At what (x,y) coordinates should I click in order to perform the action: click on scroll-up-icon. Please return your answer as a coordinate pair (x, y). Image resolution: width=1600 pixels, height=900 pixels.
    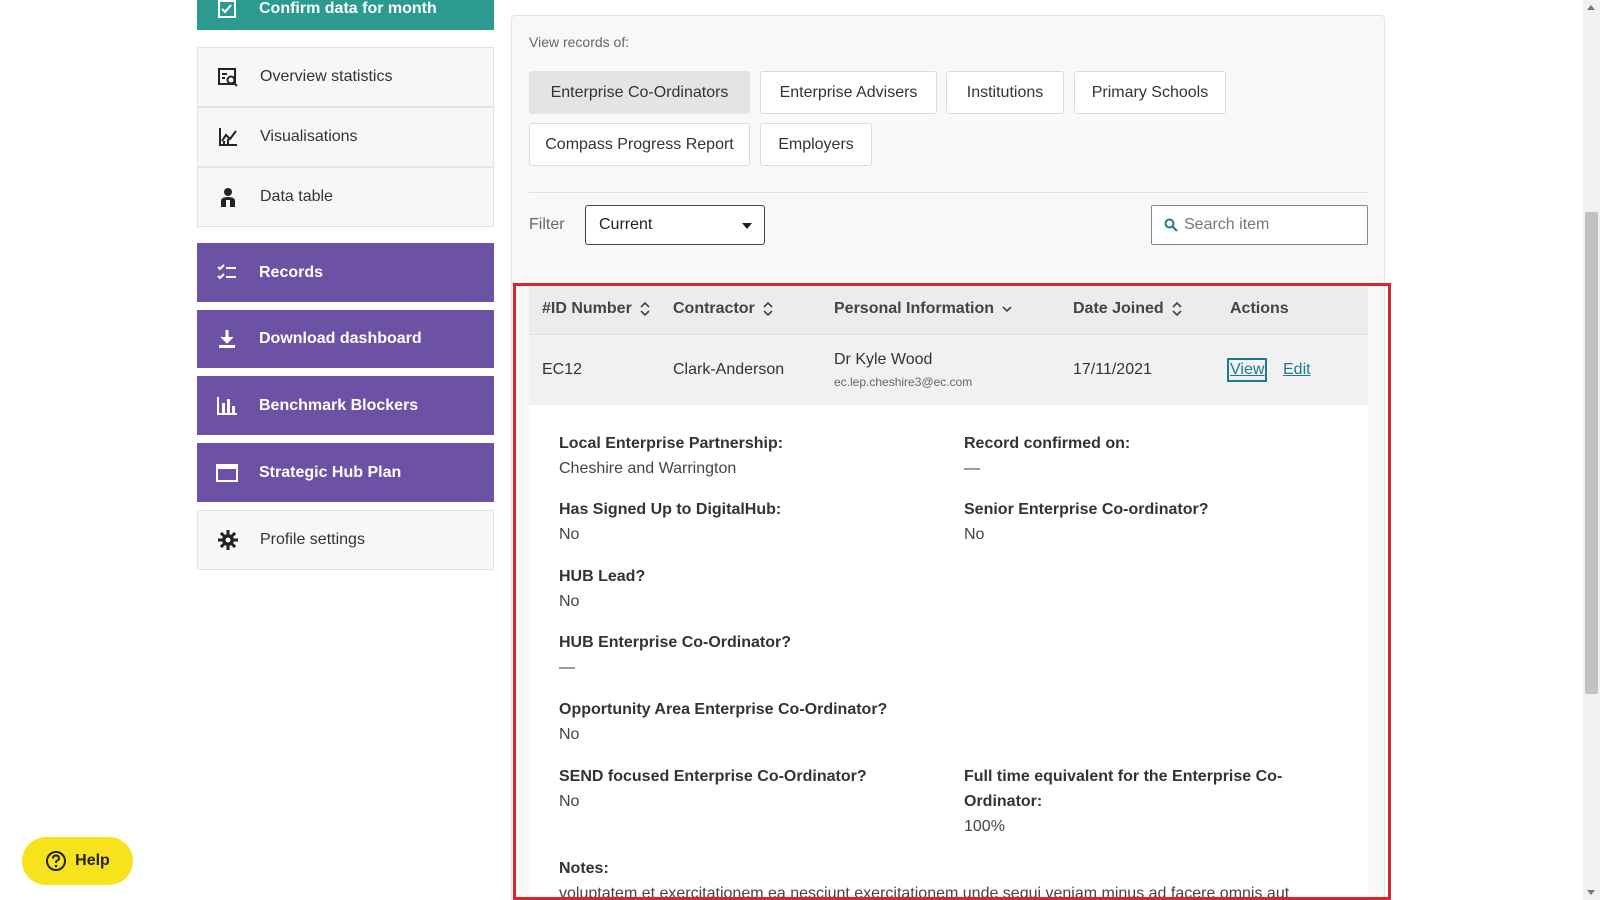
    Looking at the image, I should click on (1591, 7).